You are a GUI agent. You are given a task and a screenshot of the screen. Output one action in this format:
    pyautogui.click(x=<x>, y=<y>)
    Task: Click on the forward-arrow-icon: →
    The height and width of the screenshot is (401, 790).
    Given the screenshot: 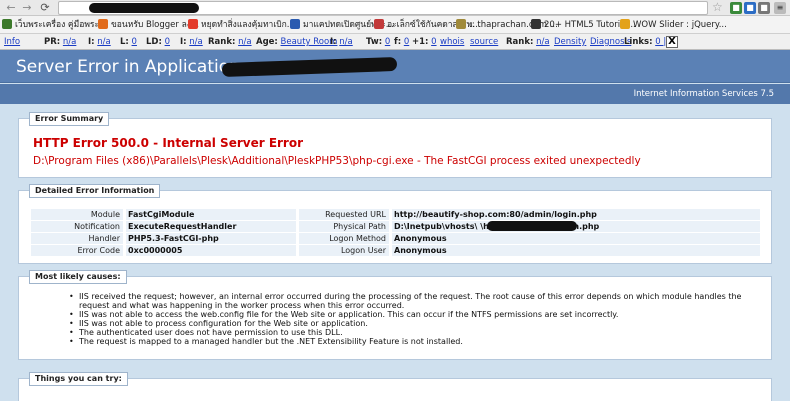 What is the action you would take?
    pyautogui.click(x=27, y=8)
    